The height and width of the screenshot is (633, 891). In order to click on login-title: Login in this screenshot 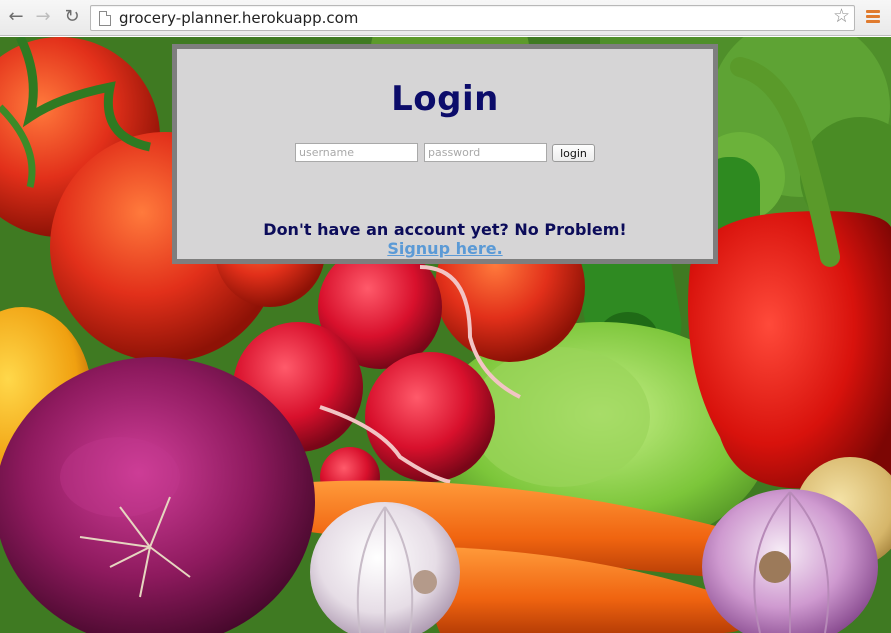, I will do `click(445, 99)`.